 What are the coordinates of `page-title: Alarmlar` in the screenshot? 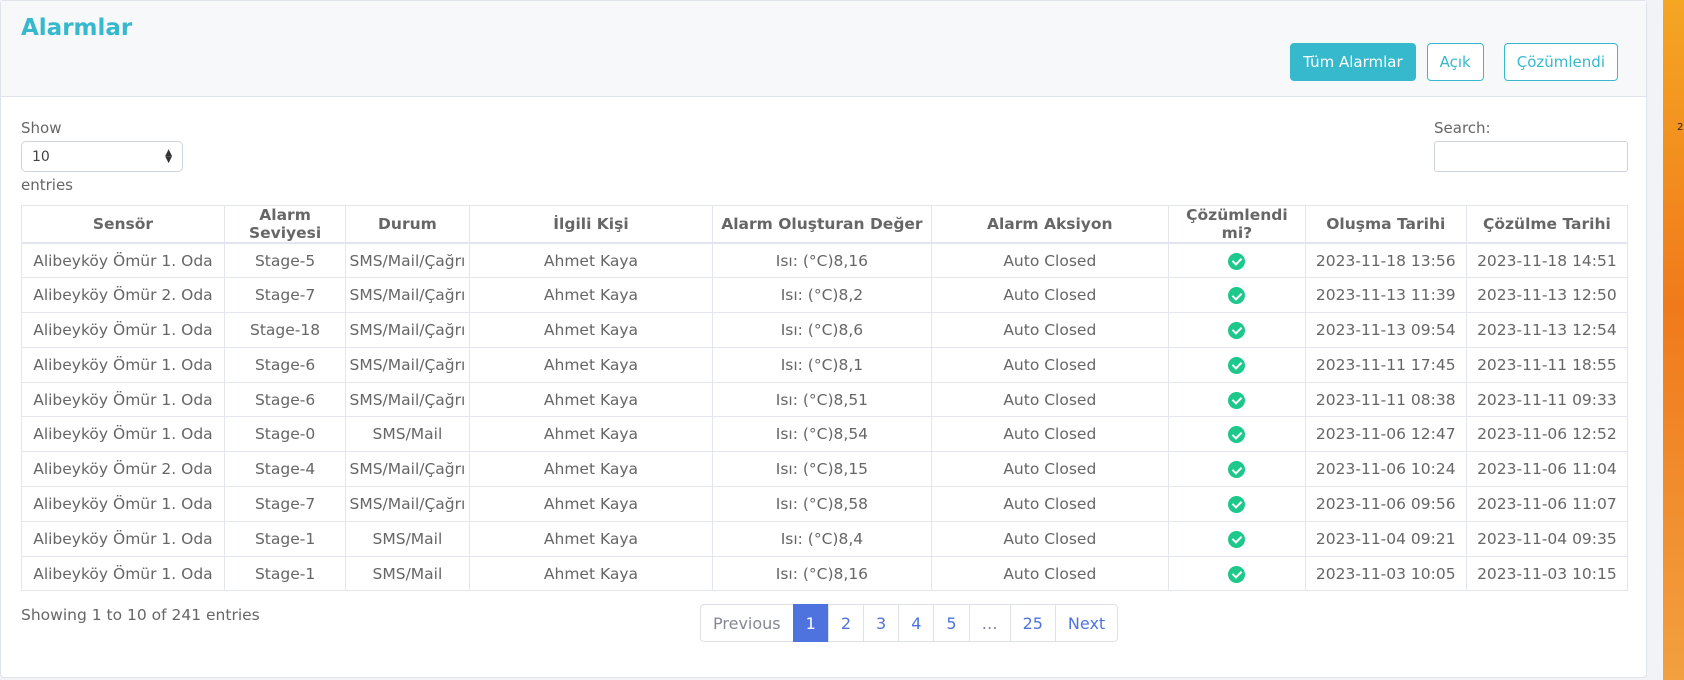 It's located at (77, 28).